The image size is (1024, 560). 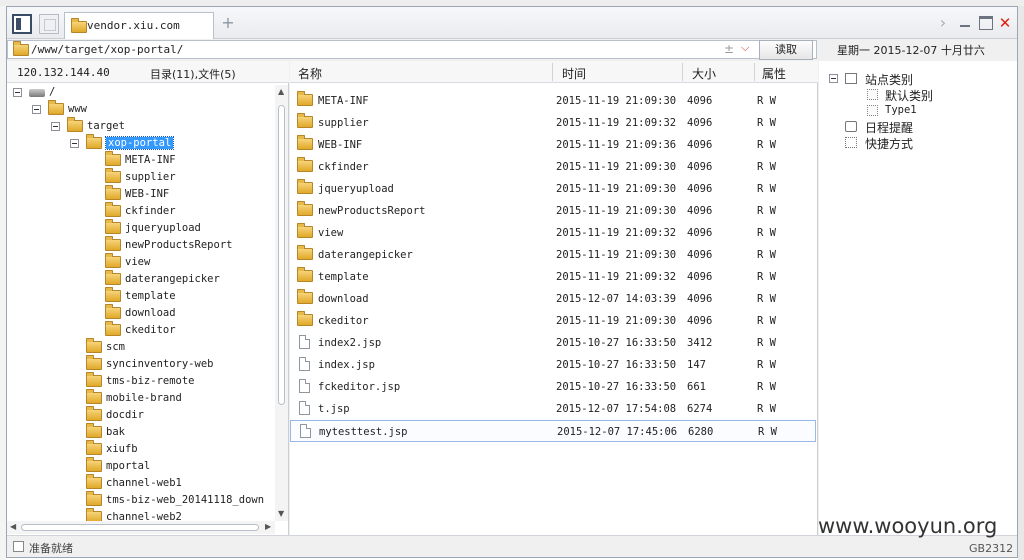 I want to click on scroll-left-arrow-icon: ◀, so click(x=13, y=526).